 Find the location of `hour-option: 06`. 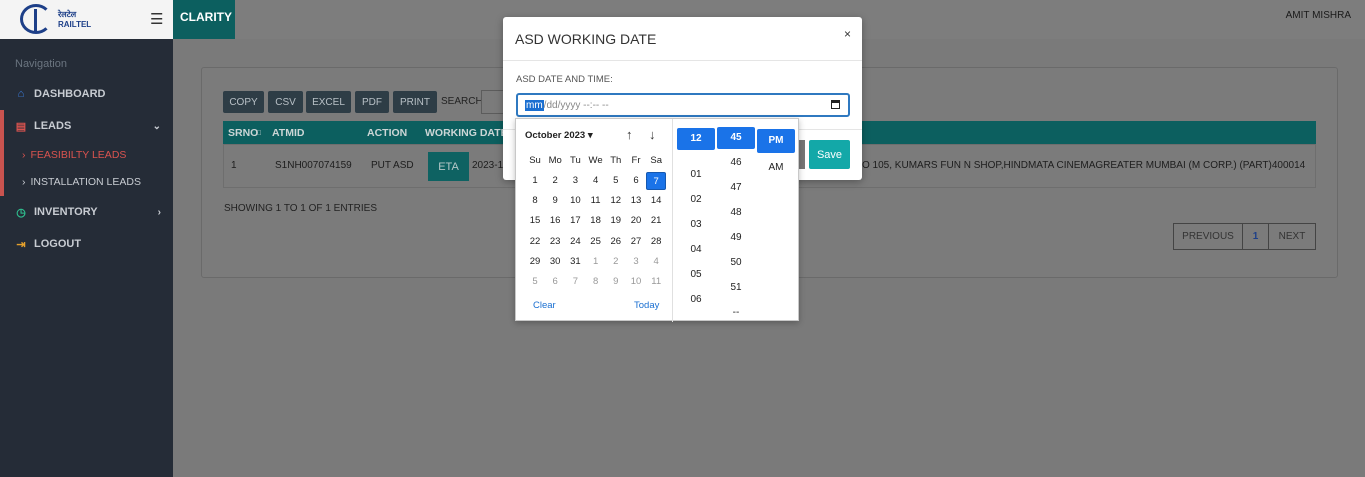

hour-option: 06 is located at coordinates (696, 299).